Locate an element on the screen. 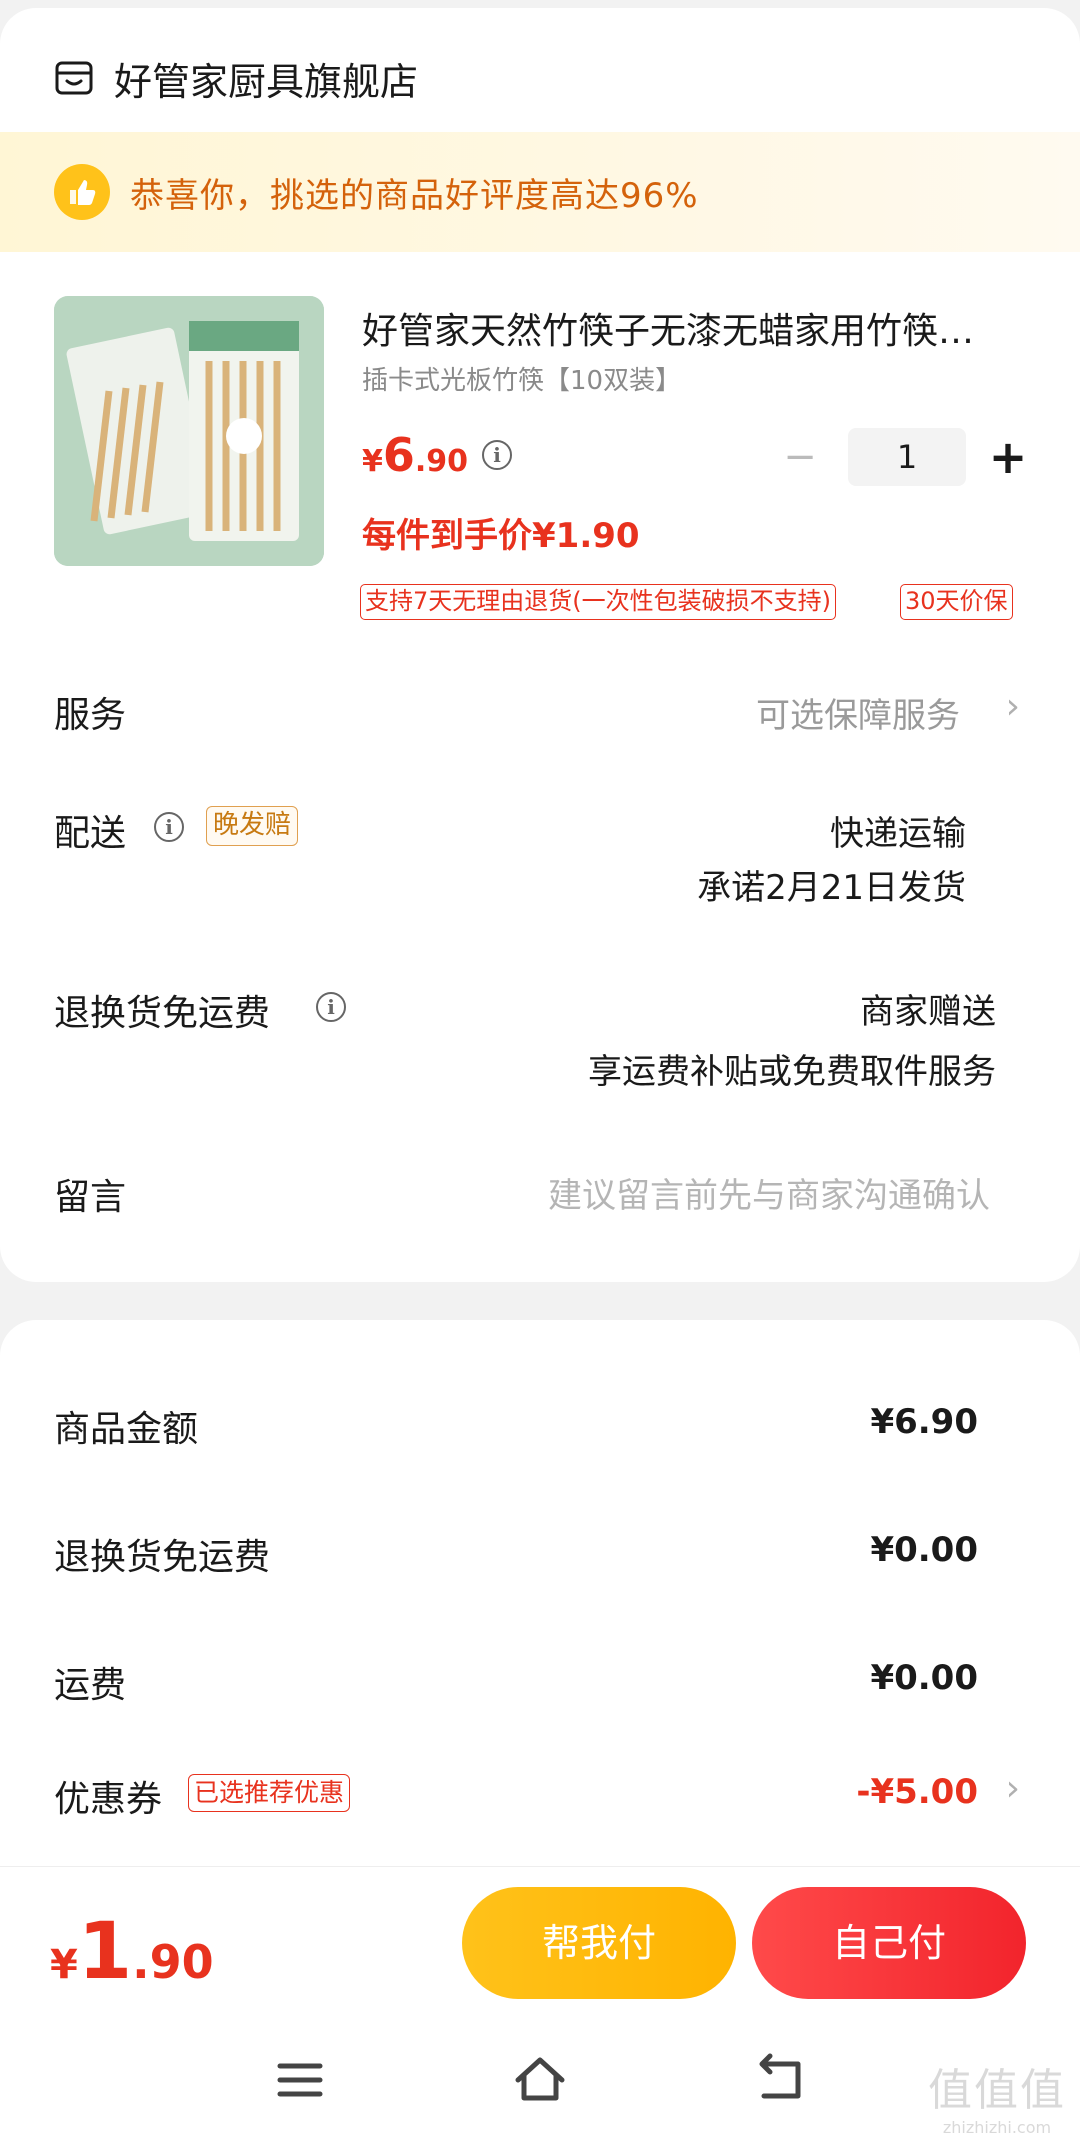 This screenshot has width=1080, height=2144. service-value: 可选保障服务 is located at coordinates (858, 716).